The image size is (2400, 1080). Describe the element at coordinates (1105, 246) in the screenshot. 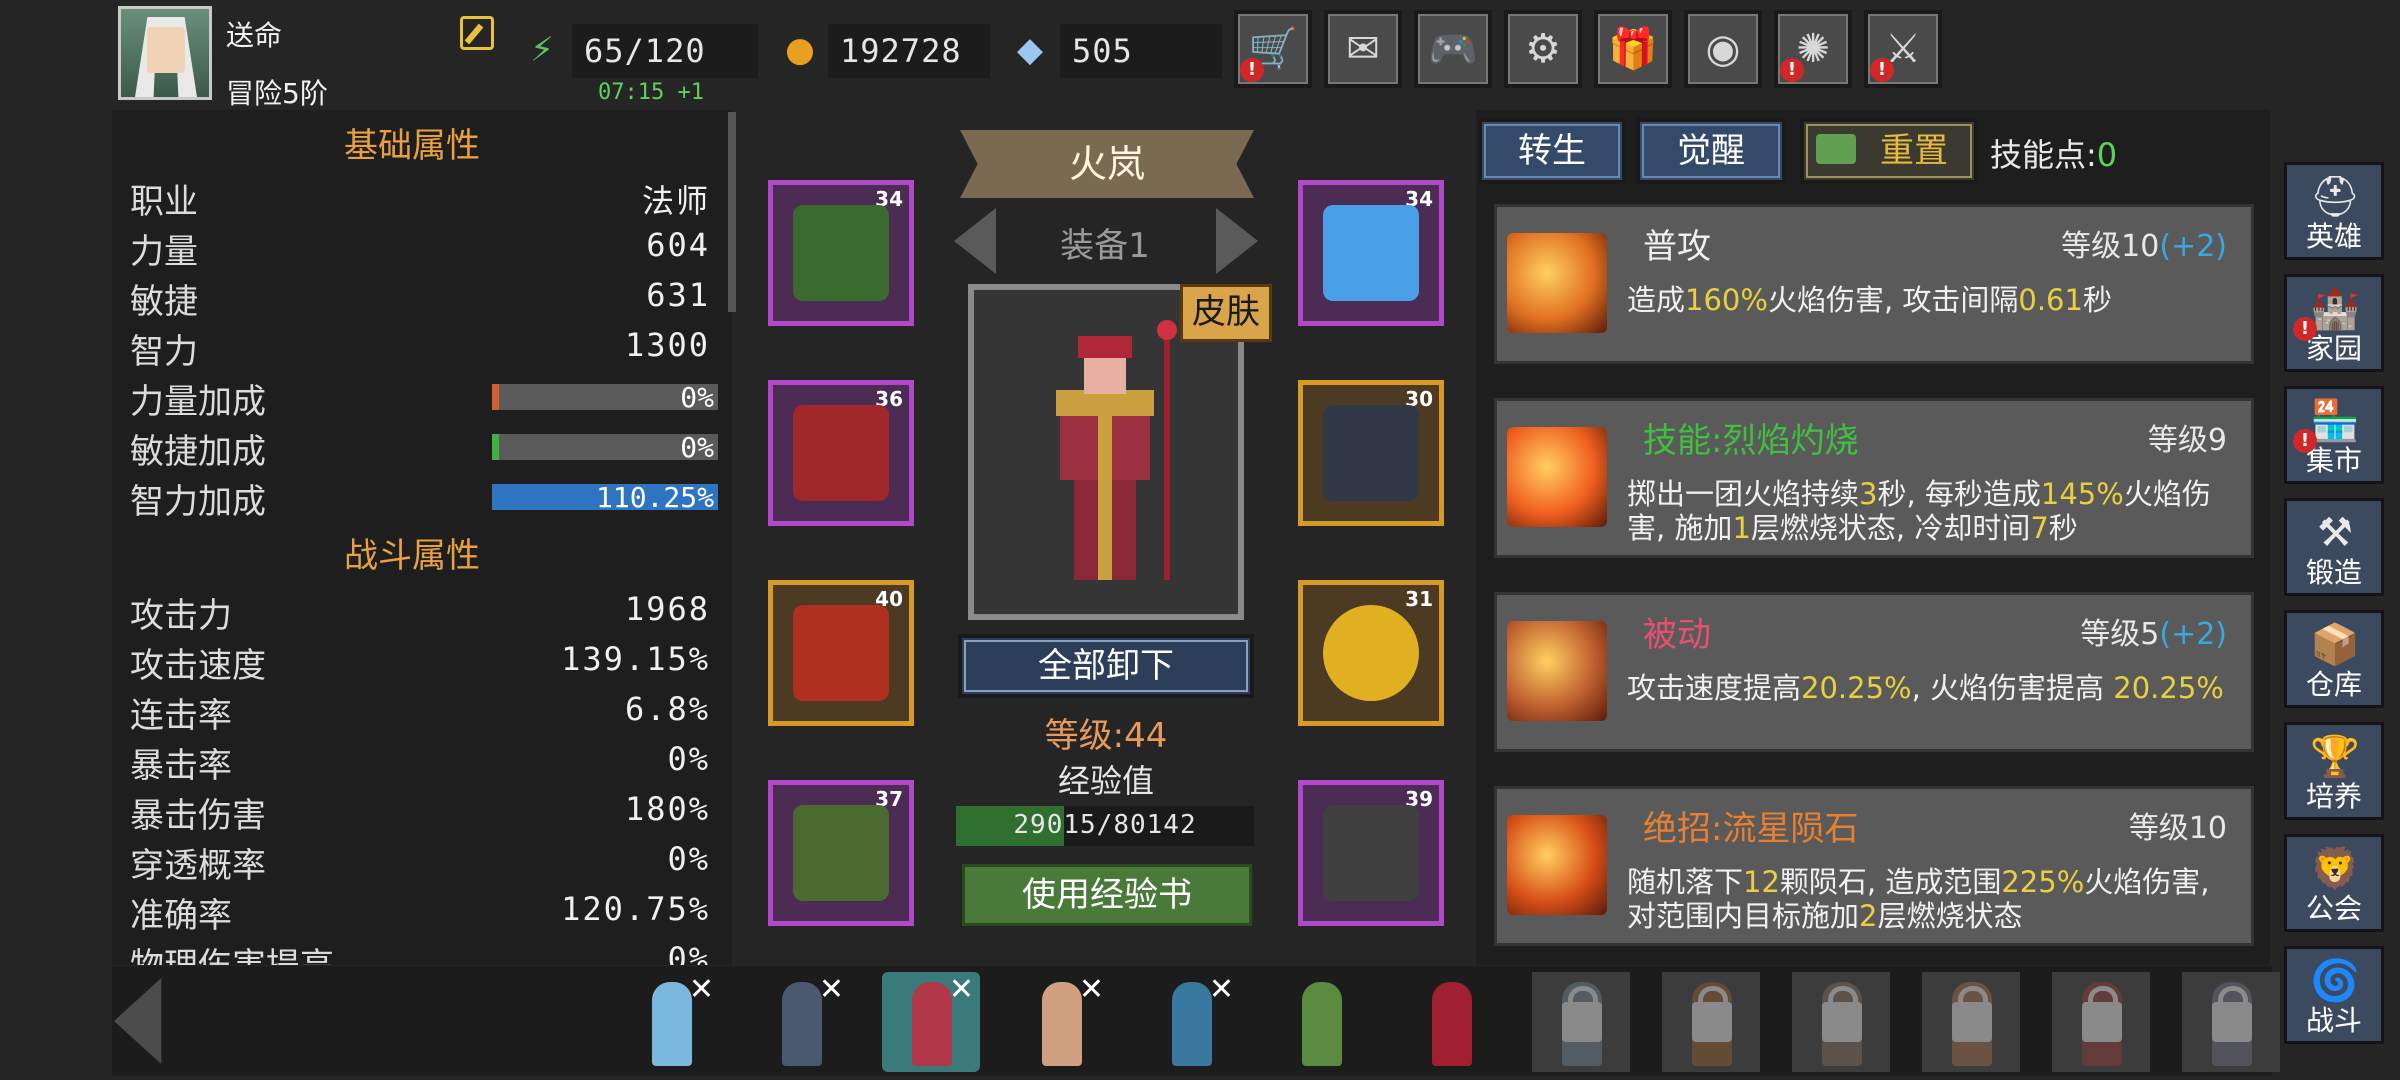

I see `equip-set-label: 装备1` at that location.